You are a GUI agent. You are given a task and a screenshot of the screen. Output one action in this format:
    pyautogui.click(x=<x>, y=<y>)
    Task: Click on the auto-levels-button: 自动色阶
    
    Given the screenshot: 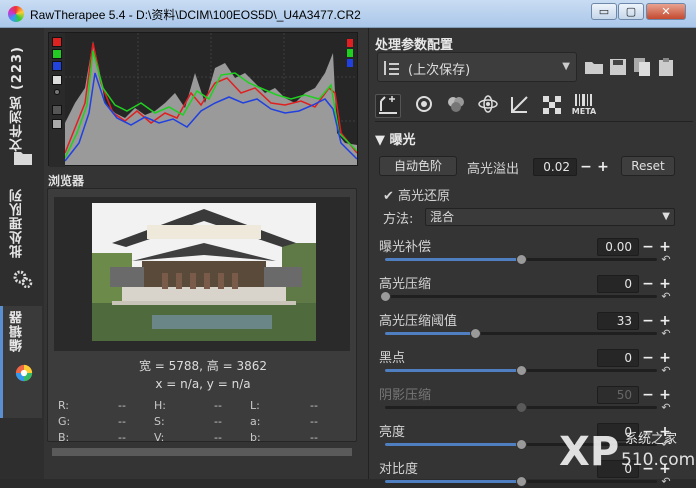 What is the action you would take?
    pyautogui.click(x=418, y=166)
    